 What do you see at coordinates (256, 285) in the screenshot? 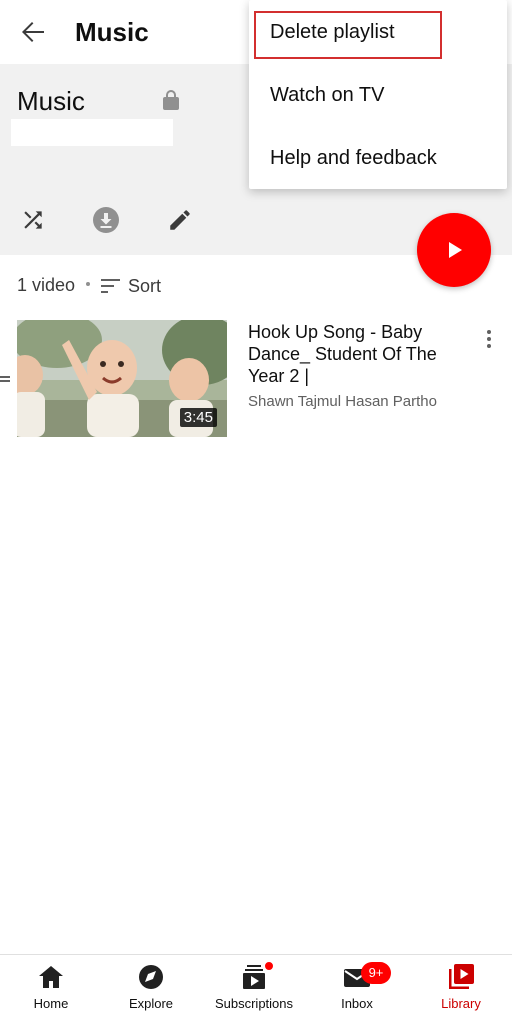
I see `list-toolbar: 1 video Sort` at bounding box center [256, 285].